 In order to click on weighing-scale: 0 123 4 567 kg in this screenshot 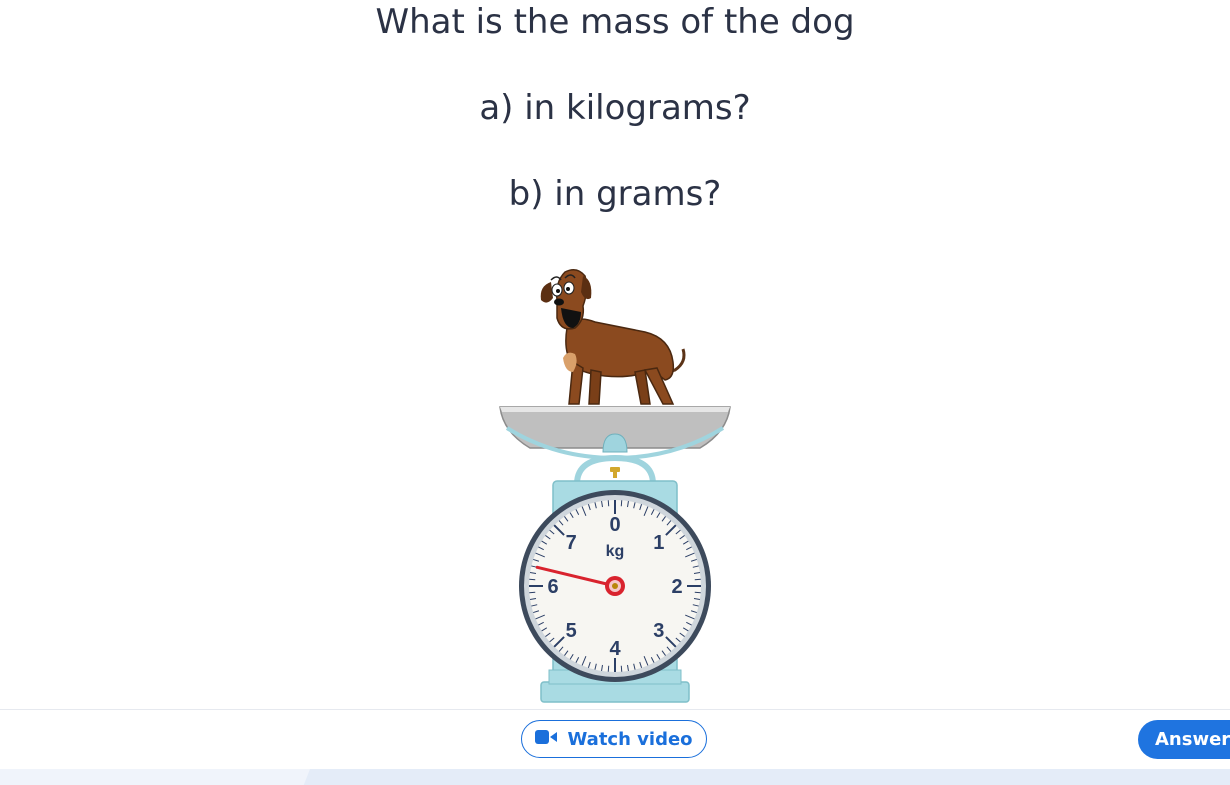, I will do `click(615, 554)`.